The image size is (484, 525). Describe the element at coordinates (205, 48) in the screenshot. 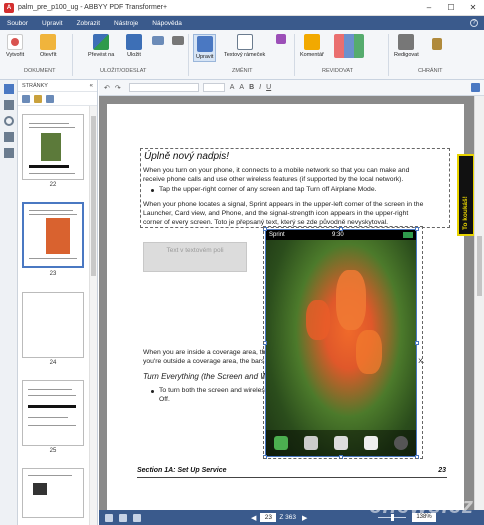

I see `edit-button: Upravit` at that location.